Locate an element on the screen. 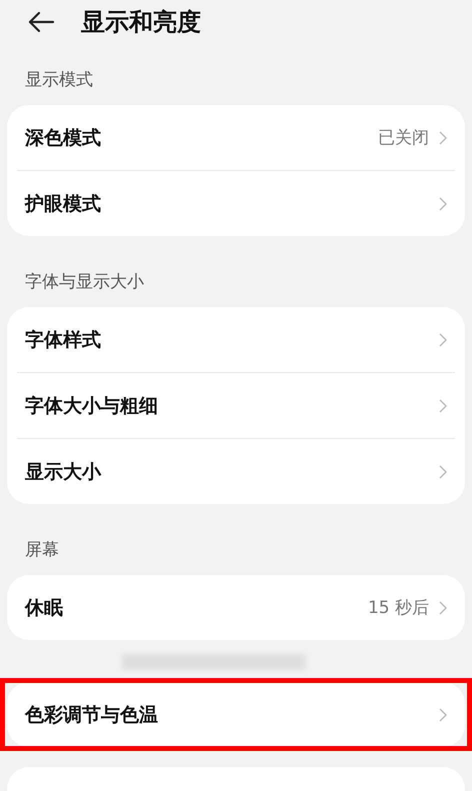 Image resolution: width=472 pixels, height=791 pixels. row-title: 深色模式 is located at coordinates (63, 138).